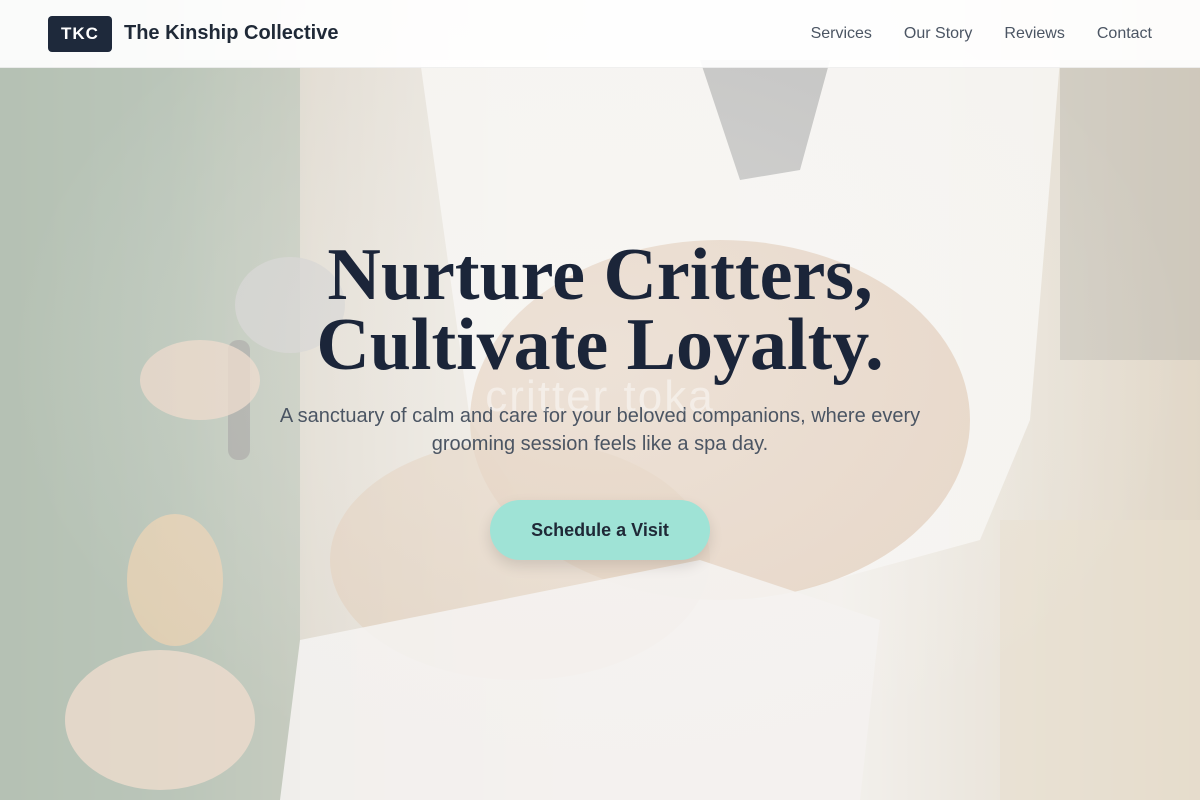  What do you see at coordinates (841, 34) in the screenshot?
I see `nav-link-services: Services` at bounding box center [841, 34].